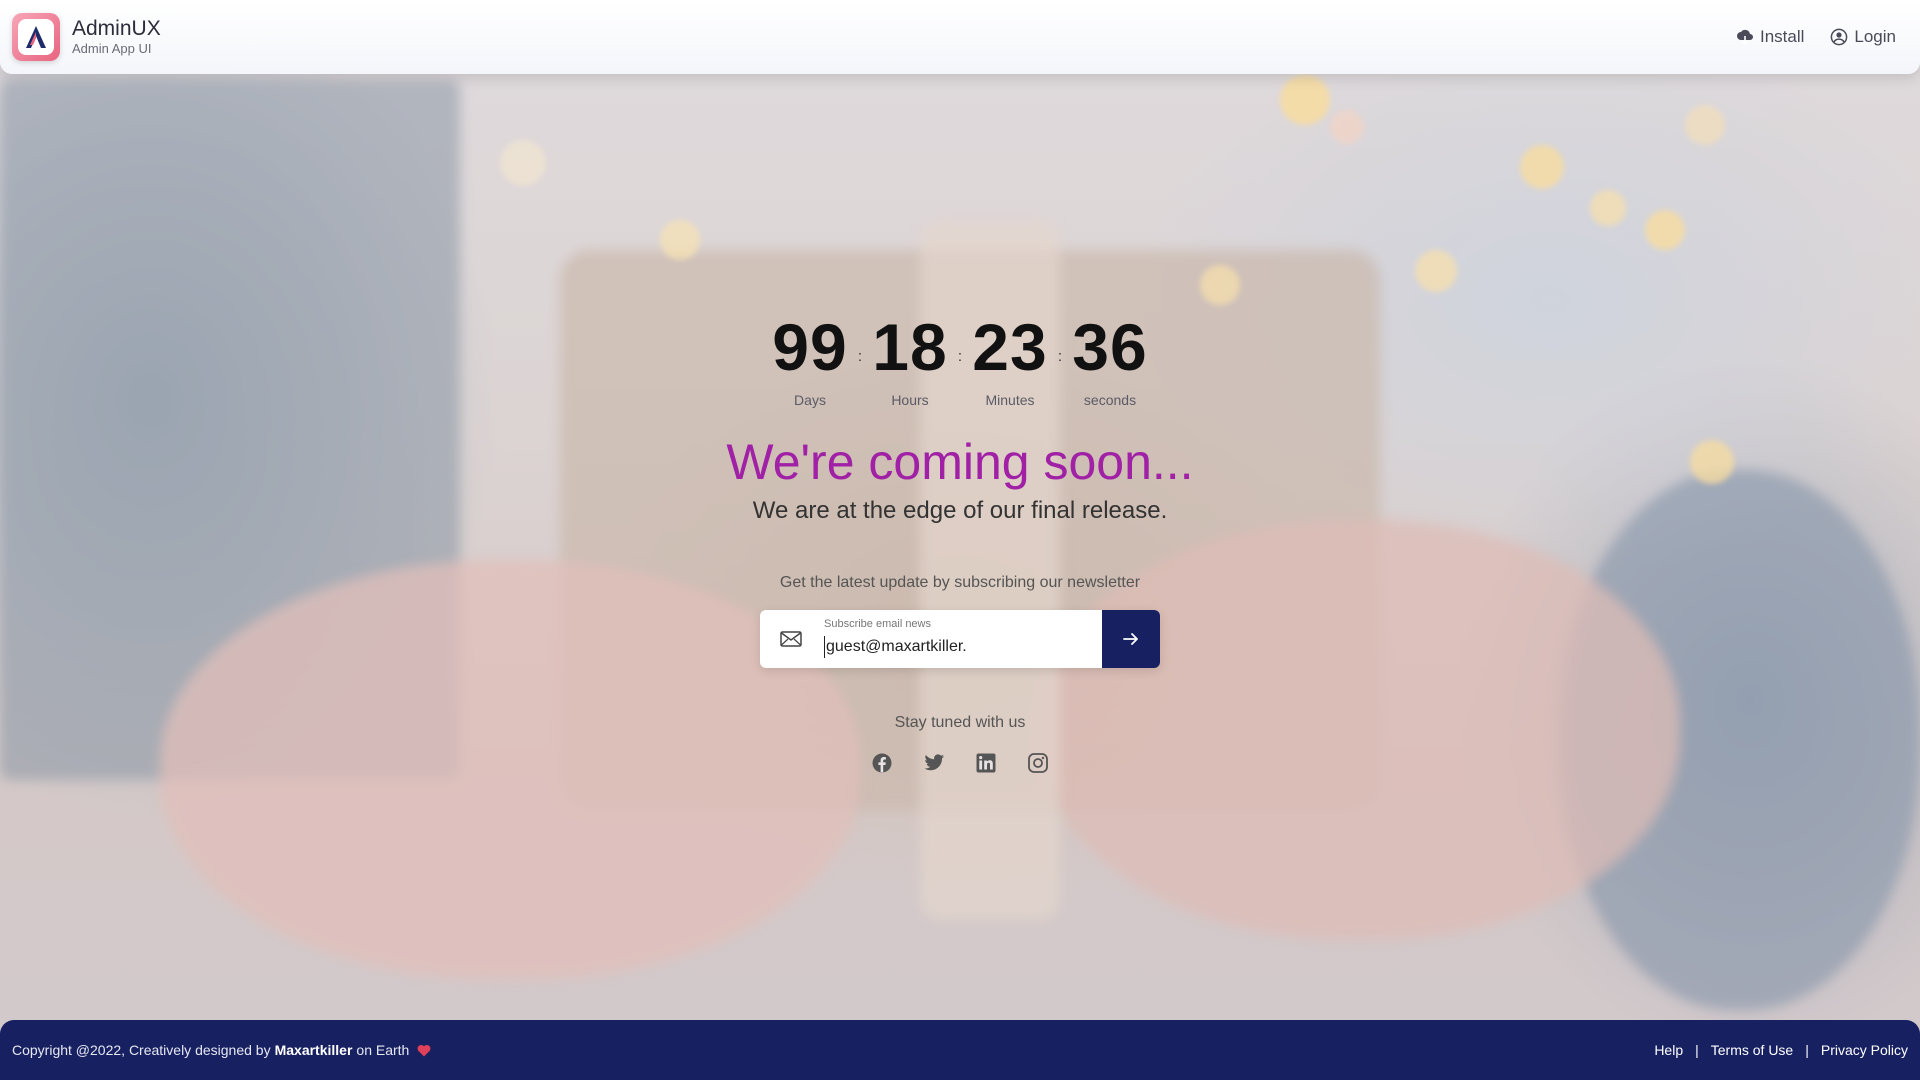  What do you see at coordinates (810, 400) in the screenshot?
I see `days-label: Days` at bounding box center [810, 400].